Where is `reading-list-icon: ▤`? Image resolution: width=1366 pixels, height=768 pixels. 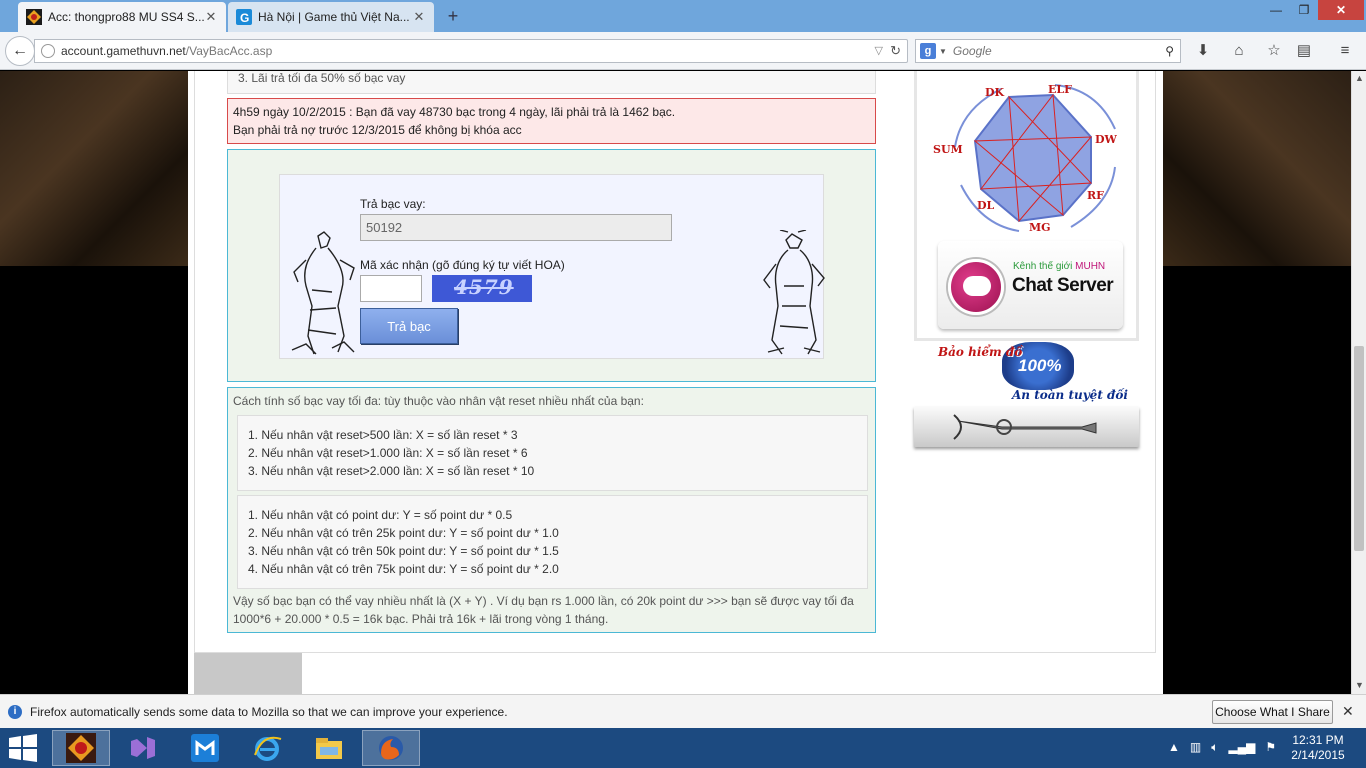
reading-list-icon: ▤ is located at coordinates (1304, 51).